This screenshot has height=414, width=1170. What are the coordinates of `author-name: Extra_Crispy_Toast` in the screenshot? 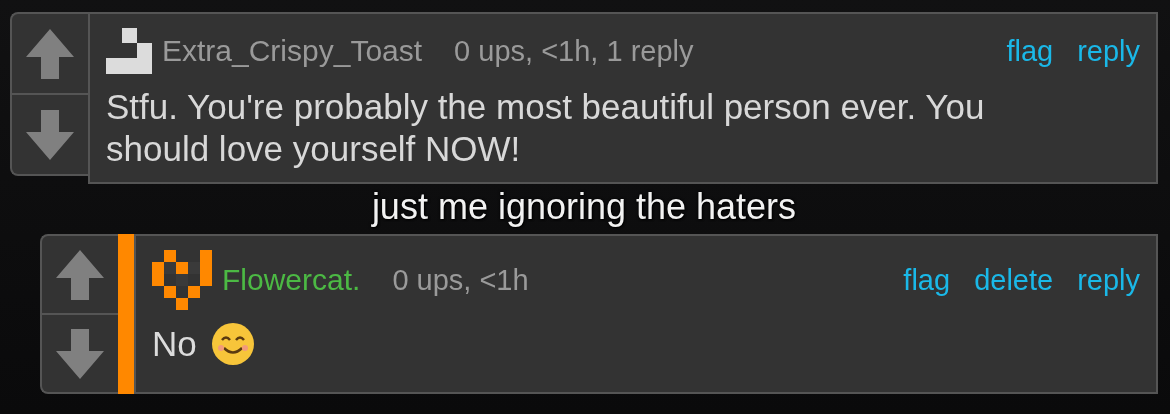 It's located at (292, 51).